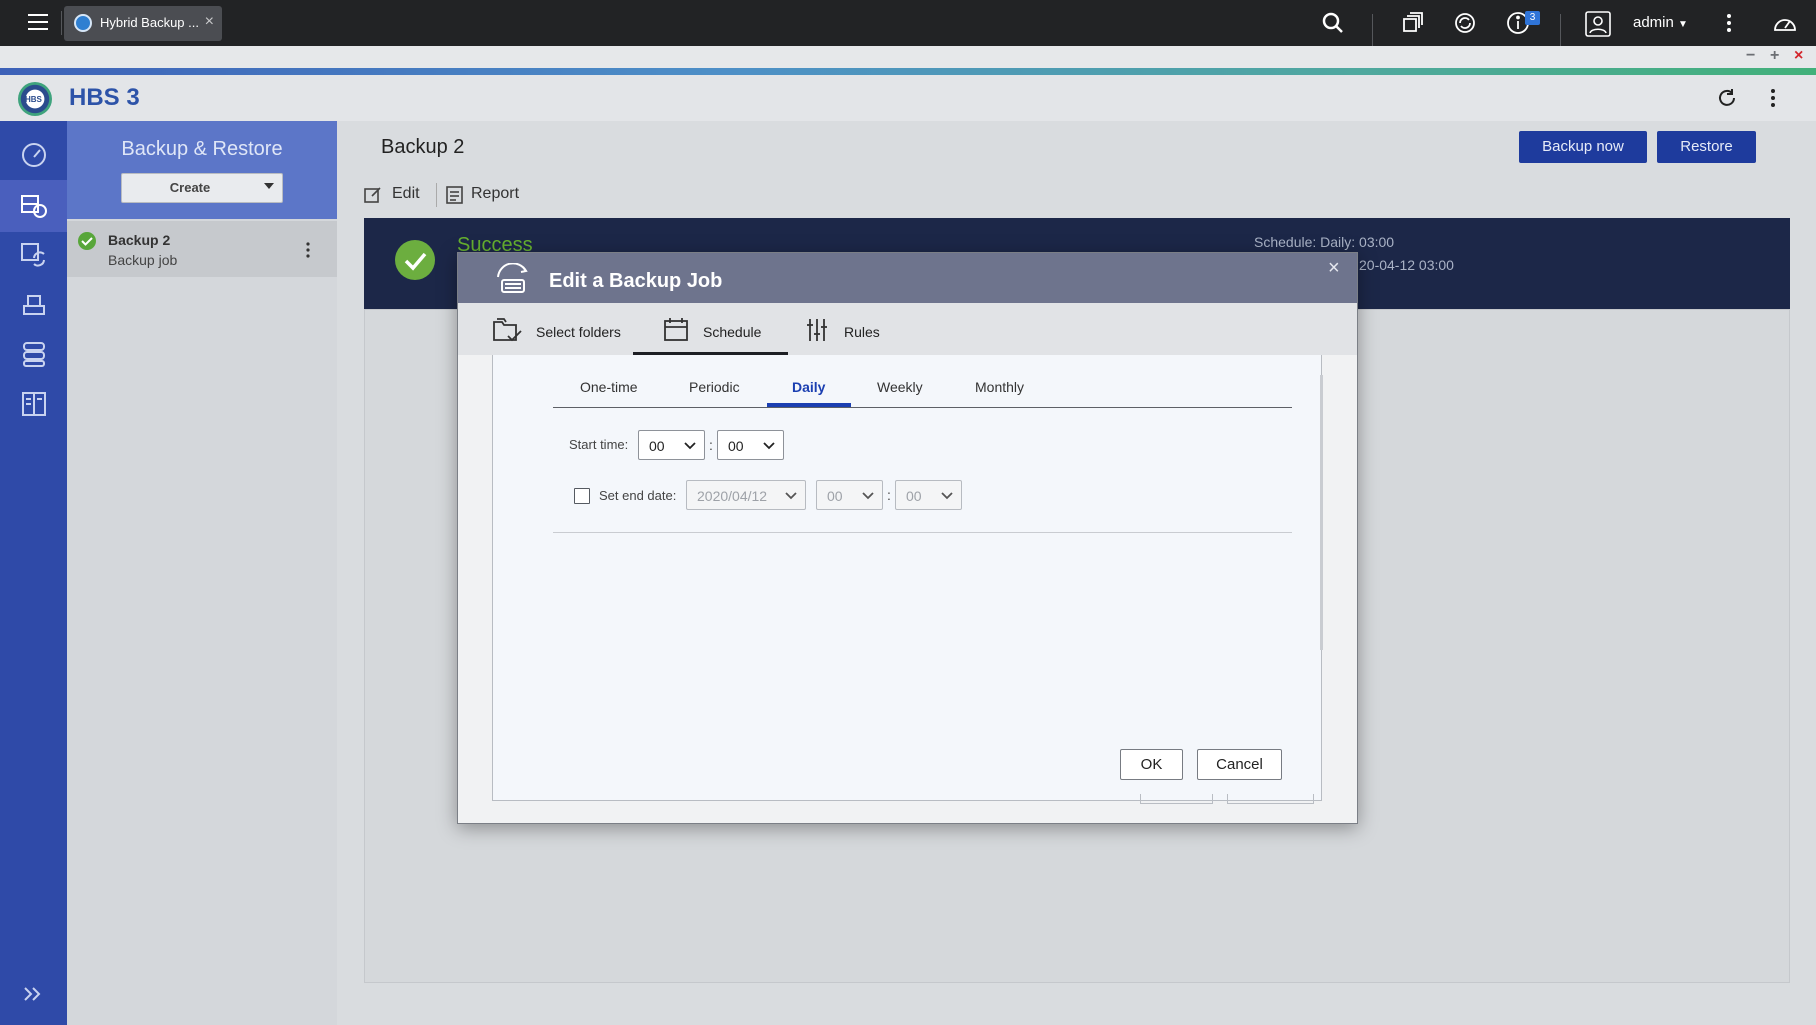 Image resolution: width=1816 pixels, height=1025 pixels. What do you see at coordinates (1750, 56) in the screenshot?
I see `minimize-icon: −` at bounding box center [1750, 56].